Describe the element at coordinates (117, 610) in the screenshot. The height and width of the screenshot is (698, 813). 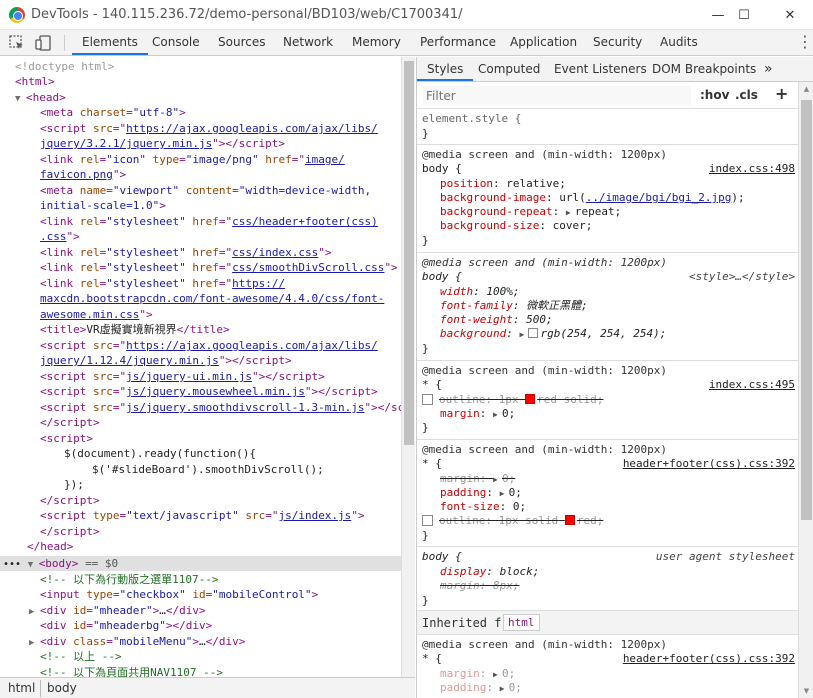
I see `div-mheader-node: ▶ <div id="mheader">…</div>` at that location.